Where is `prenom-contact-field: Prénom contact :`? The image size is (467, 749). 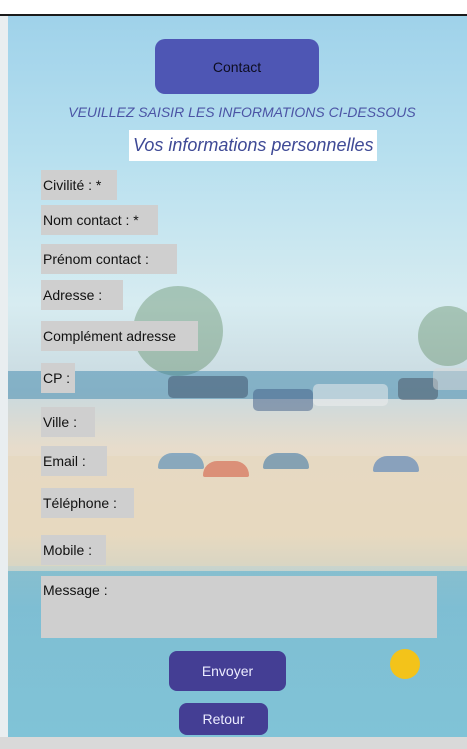
prenom-contact-field: Prénom contact : is located at coordinates (109, 259).